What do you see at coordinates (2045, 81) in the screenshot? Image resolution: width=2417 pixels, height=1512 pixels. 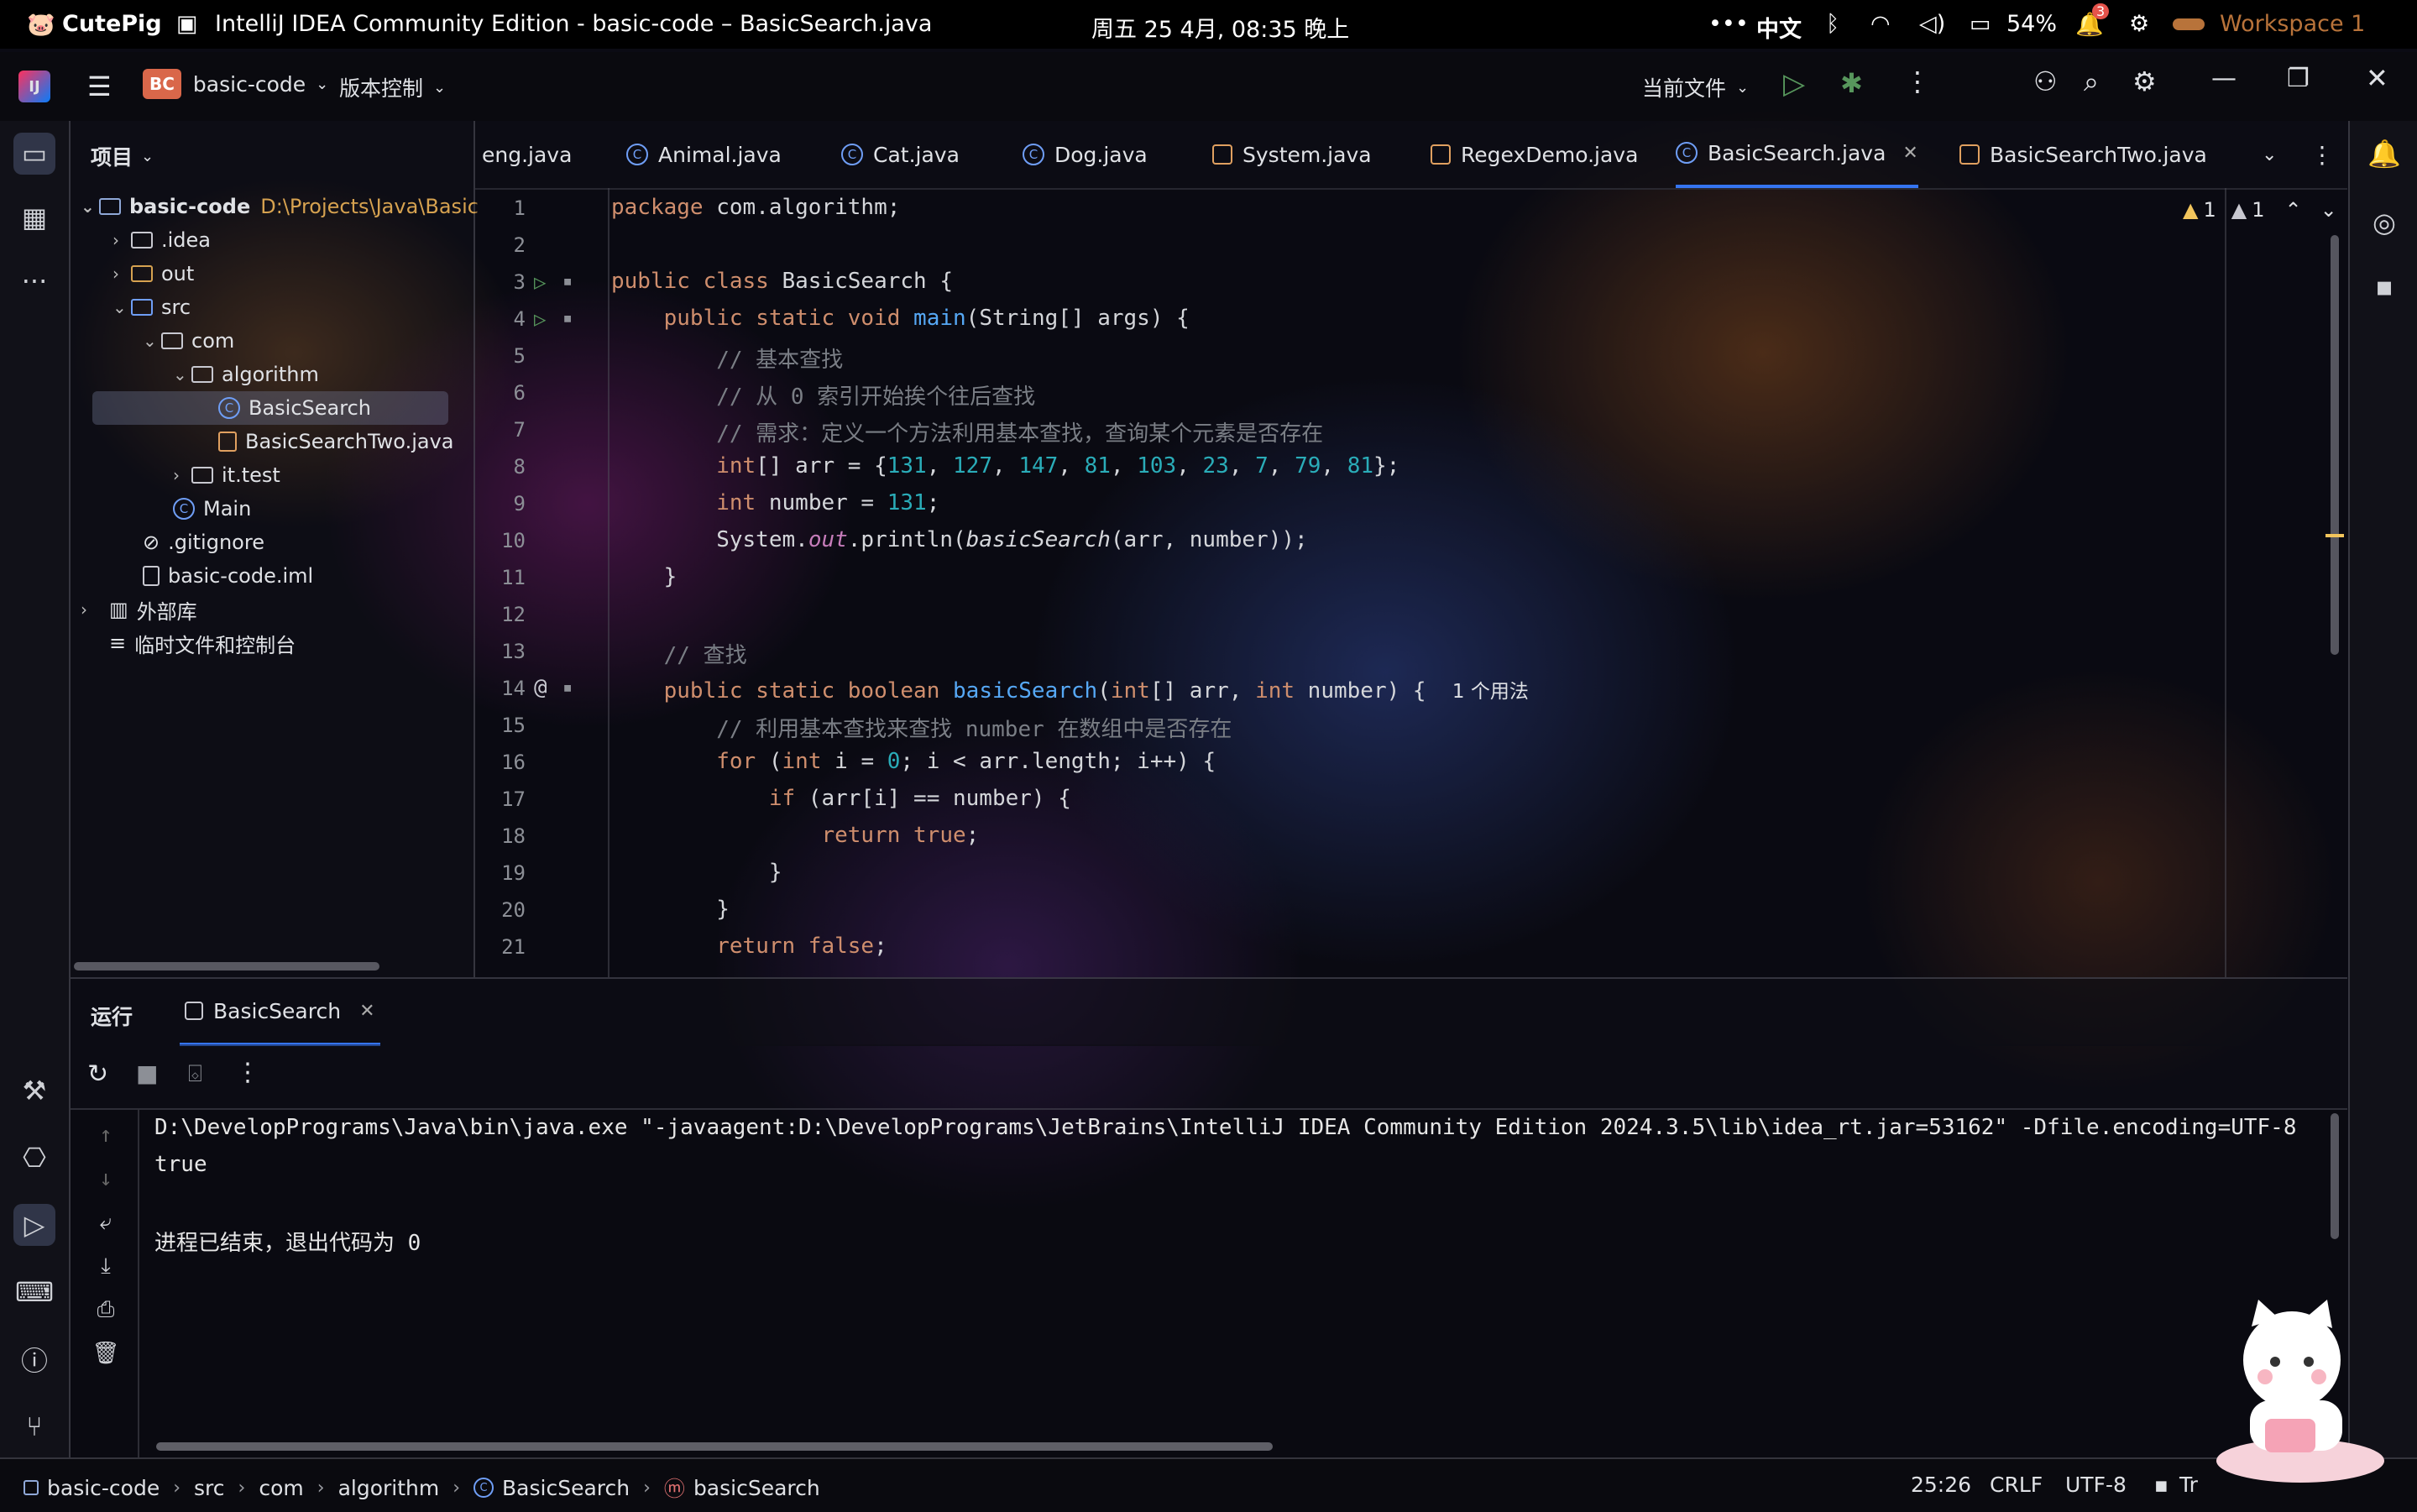 I see `add-user-icon: ⚇` at bounding box center [2045, 81].